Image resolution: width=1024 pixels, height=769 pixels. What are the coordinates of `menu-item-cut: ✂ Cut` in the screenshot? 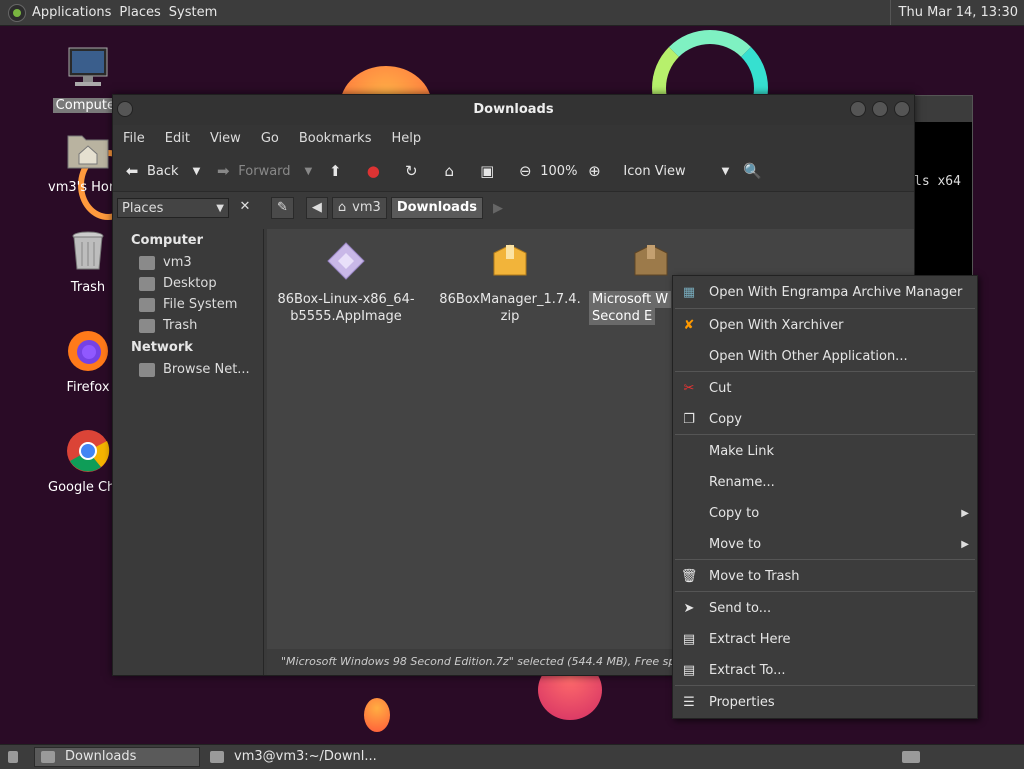 It's located at (825, 388).